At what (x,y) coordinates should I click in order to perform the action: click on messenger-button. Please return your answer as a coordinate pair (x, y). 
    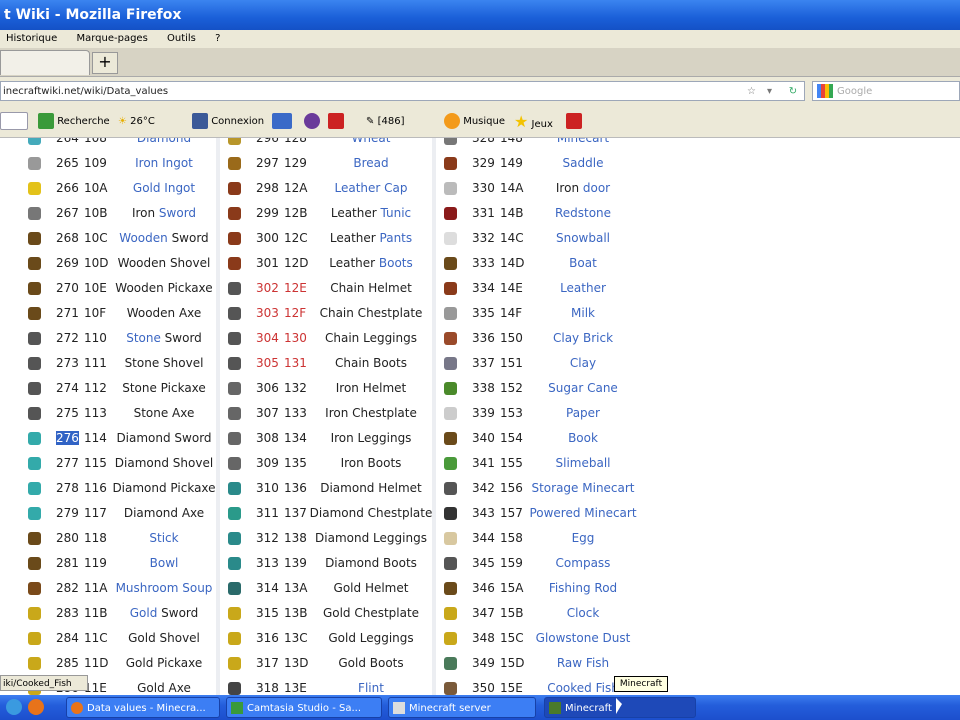
    Looking at the image, I should click on (312, 122).